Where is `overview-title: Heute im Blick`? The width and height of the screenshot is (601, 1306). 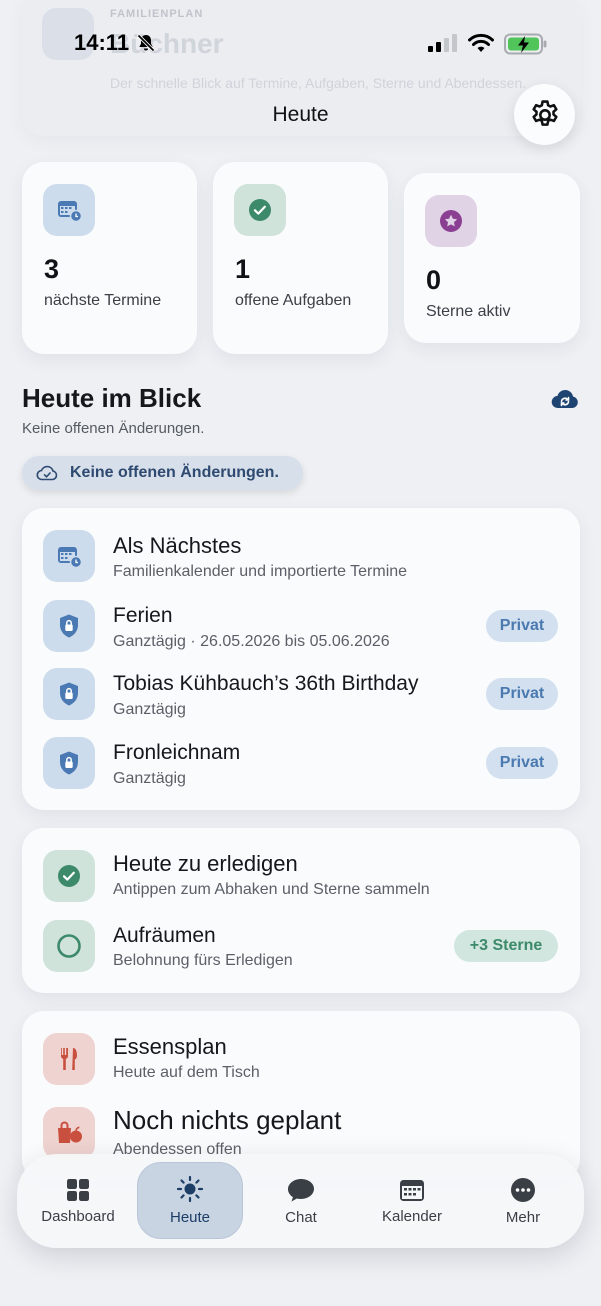 overview-title: Heute im Blick is located at coordinates (112, 398).